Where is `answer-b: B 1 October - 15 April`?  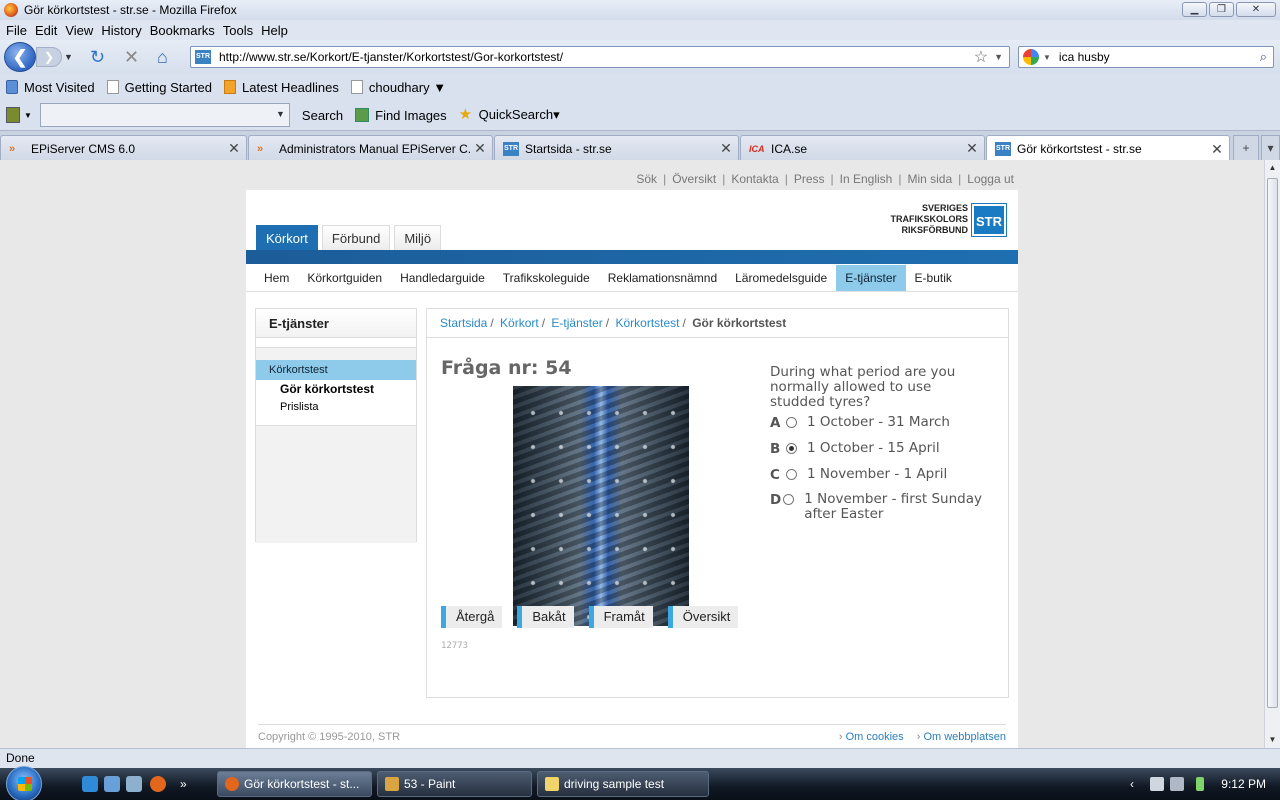
answer-b: B 1 October - 15 April is located at coordinates (885, 449).